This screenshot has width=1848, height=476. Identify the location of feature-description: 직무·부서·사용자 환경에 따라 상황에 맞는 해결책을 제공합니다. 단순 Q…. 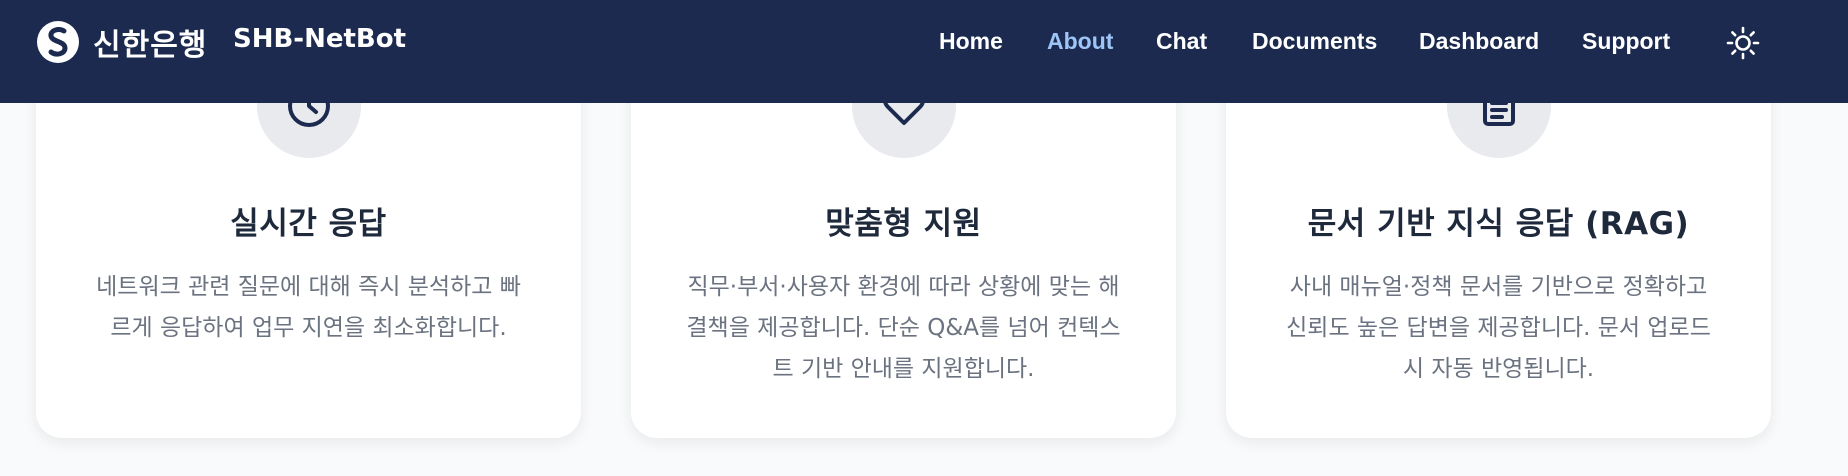
(903, 328).